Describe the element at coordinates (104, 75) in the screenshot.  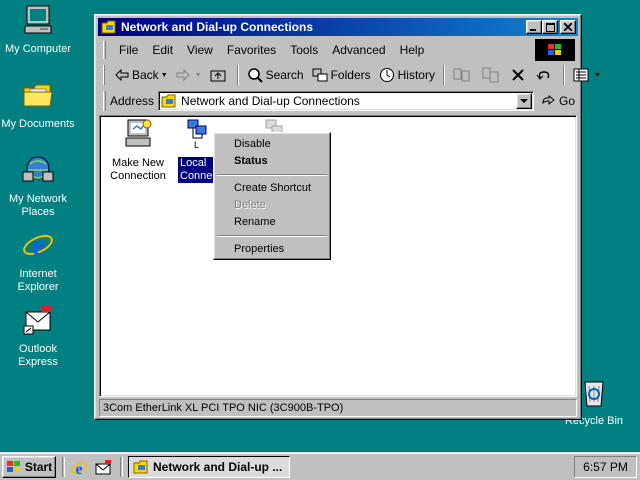
I see `toolbar-grip` at that location.